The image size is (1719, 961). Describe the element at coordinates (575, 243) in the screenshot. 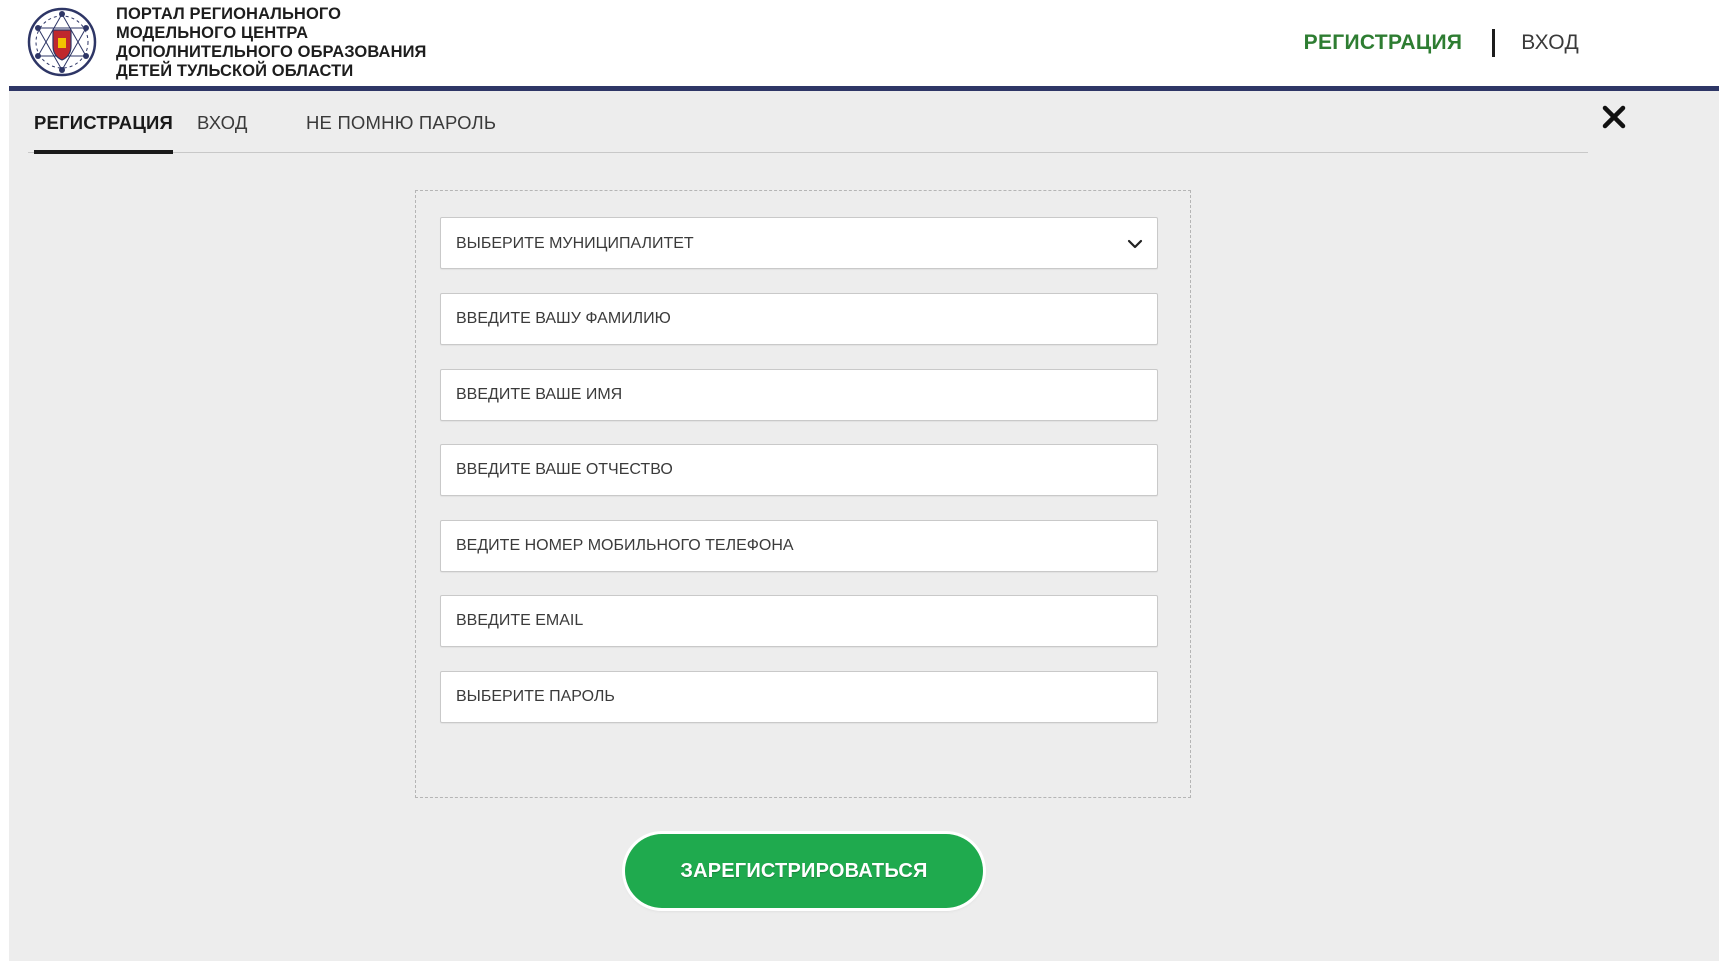

I see `municipality-select-value: ВЫБЕРИТЕ МУНИЦИПАЛИТЕТ` at that location.